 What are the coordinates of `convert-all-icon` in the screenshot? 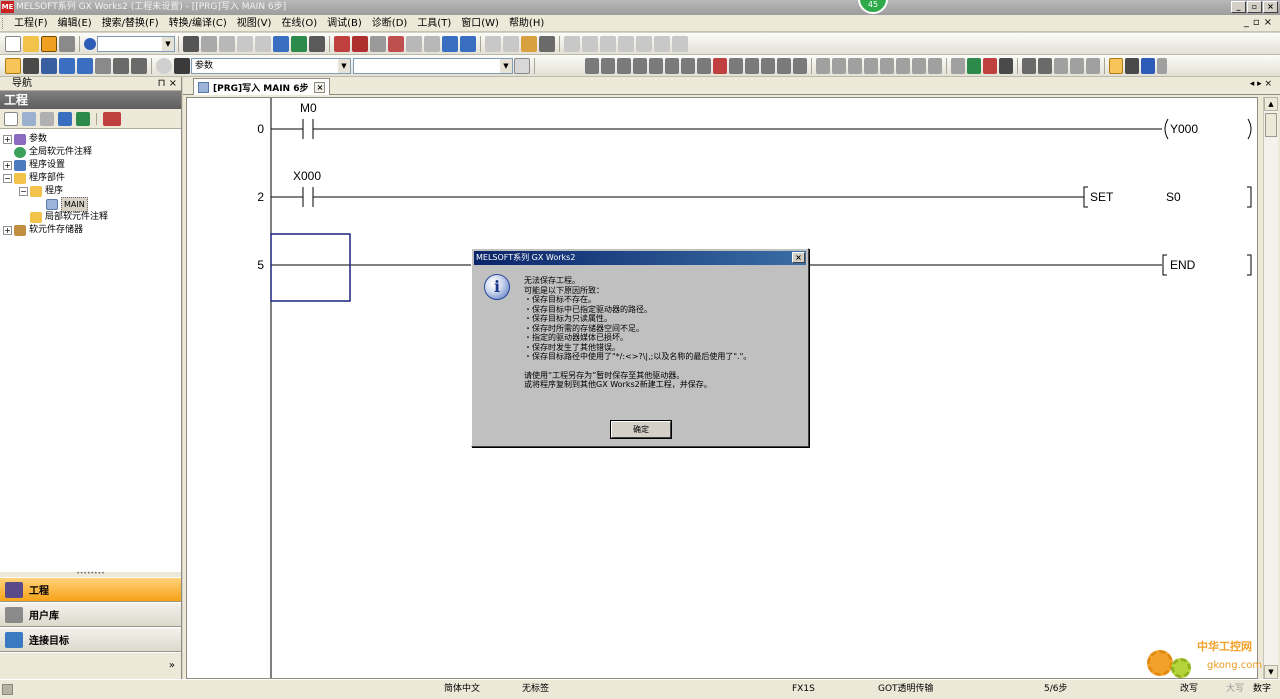 It's located at (468, 44).